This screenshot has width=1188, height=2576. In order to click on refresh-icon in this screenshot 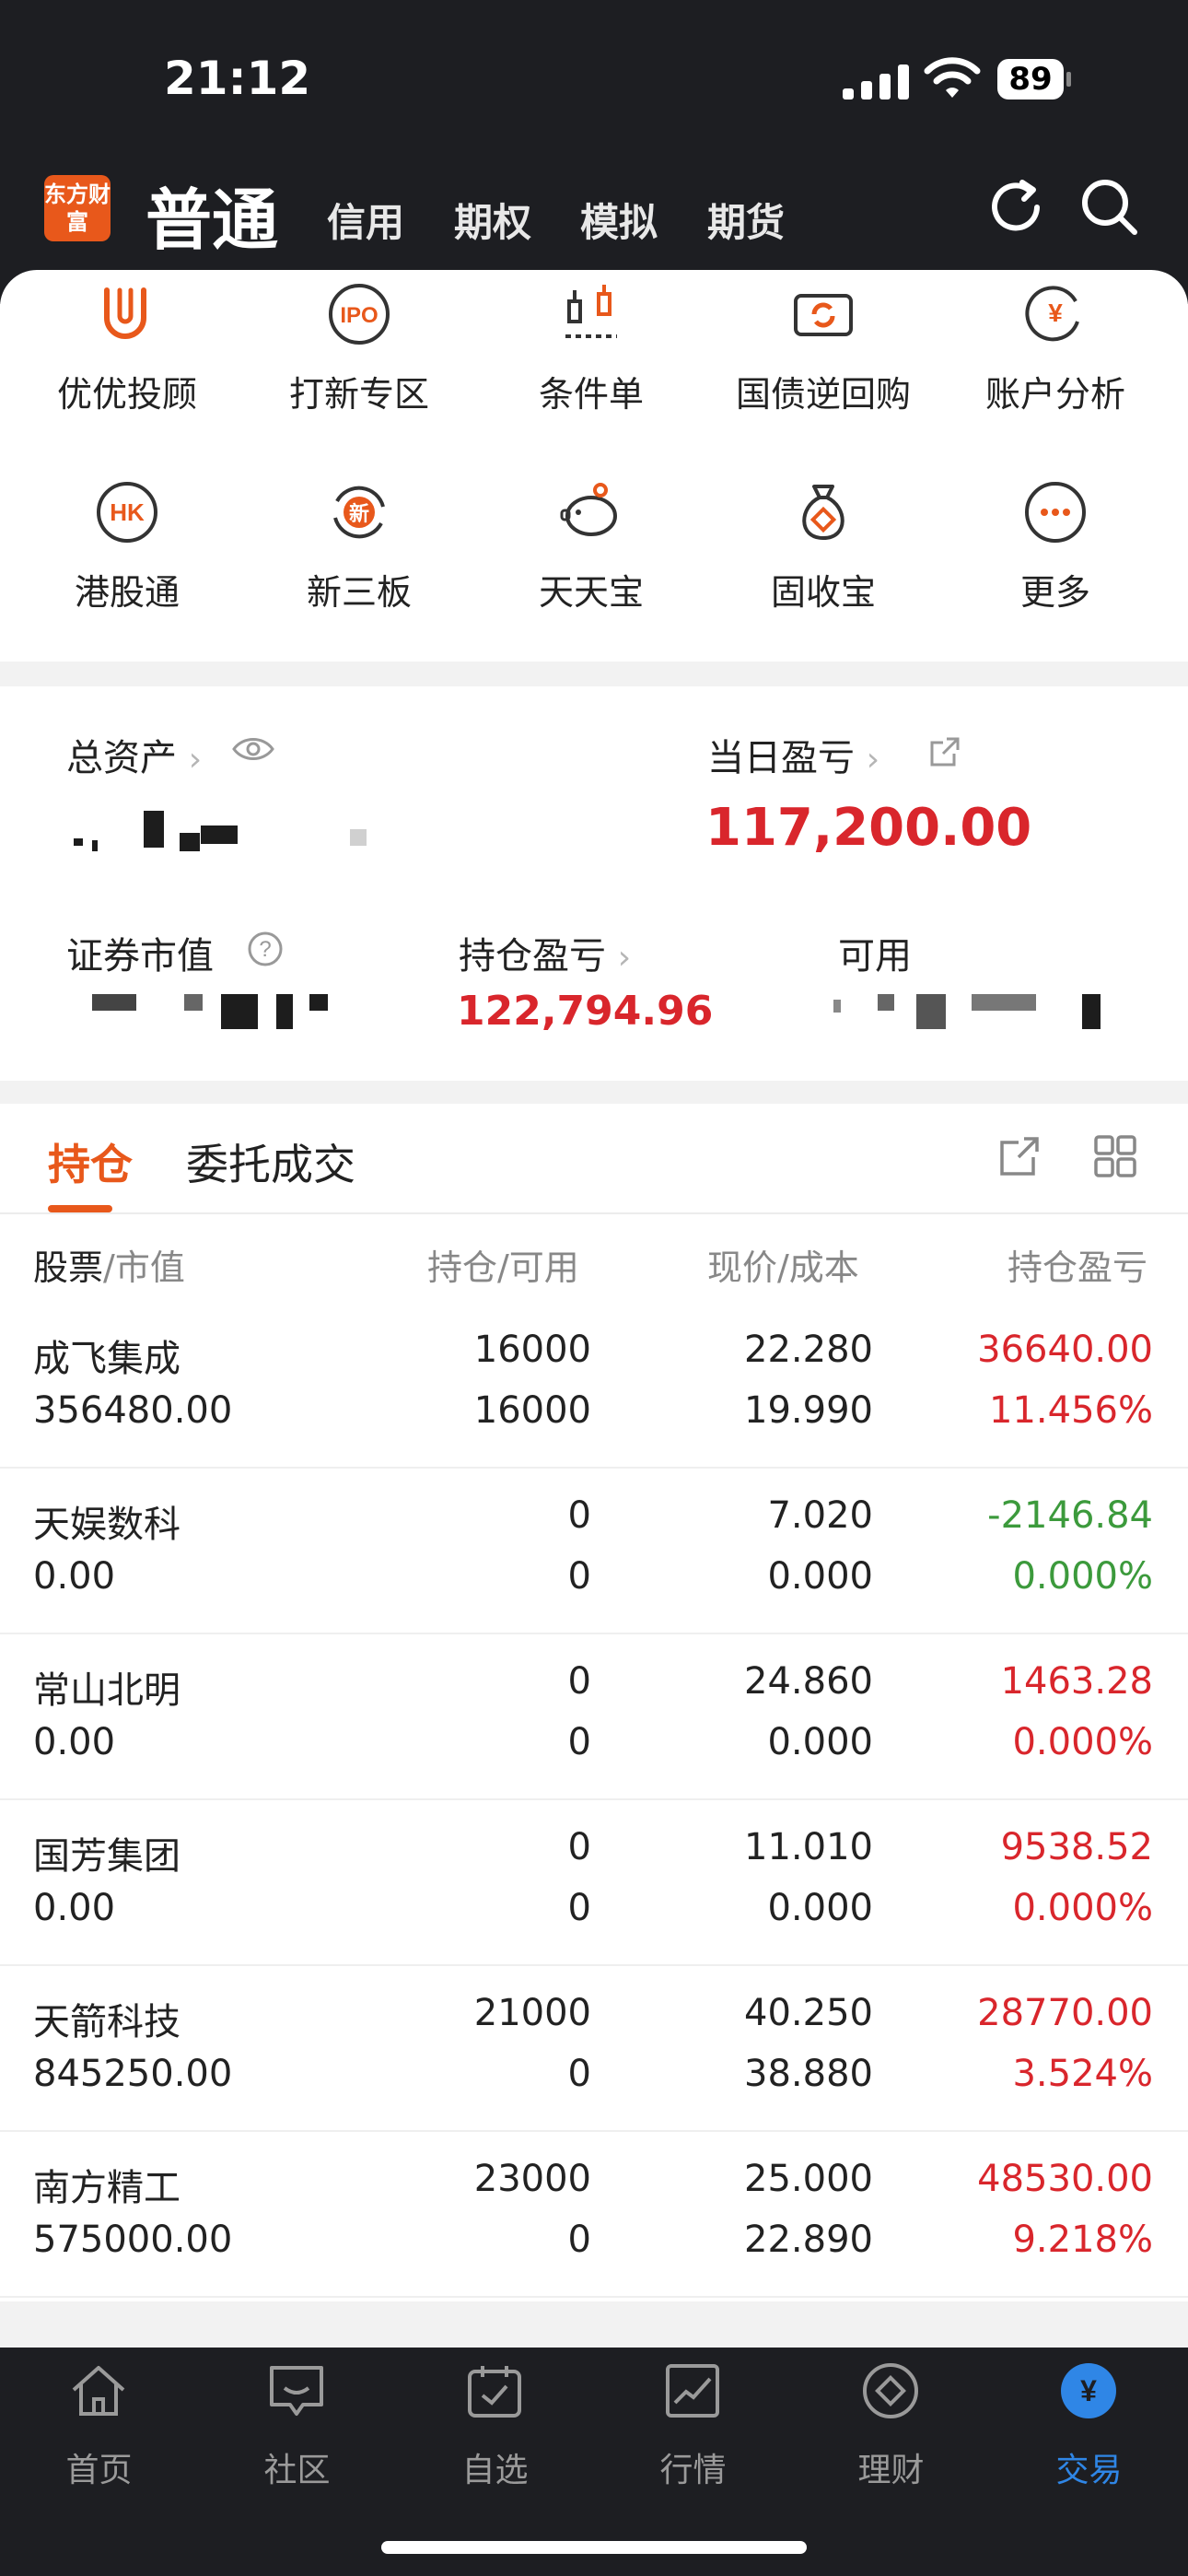, I will do `click(1016, 207)`.